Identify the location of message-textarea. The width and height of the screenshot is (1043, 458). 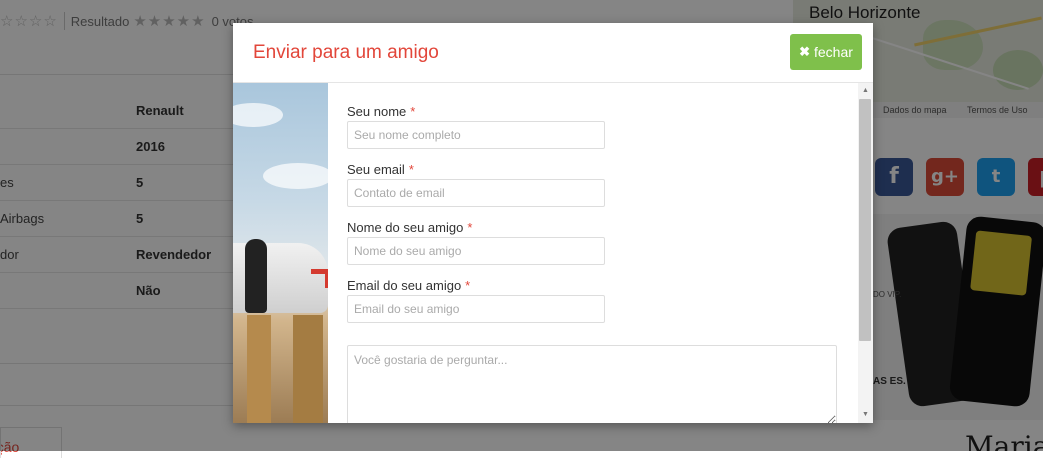
(592, 384).